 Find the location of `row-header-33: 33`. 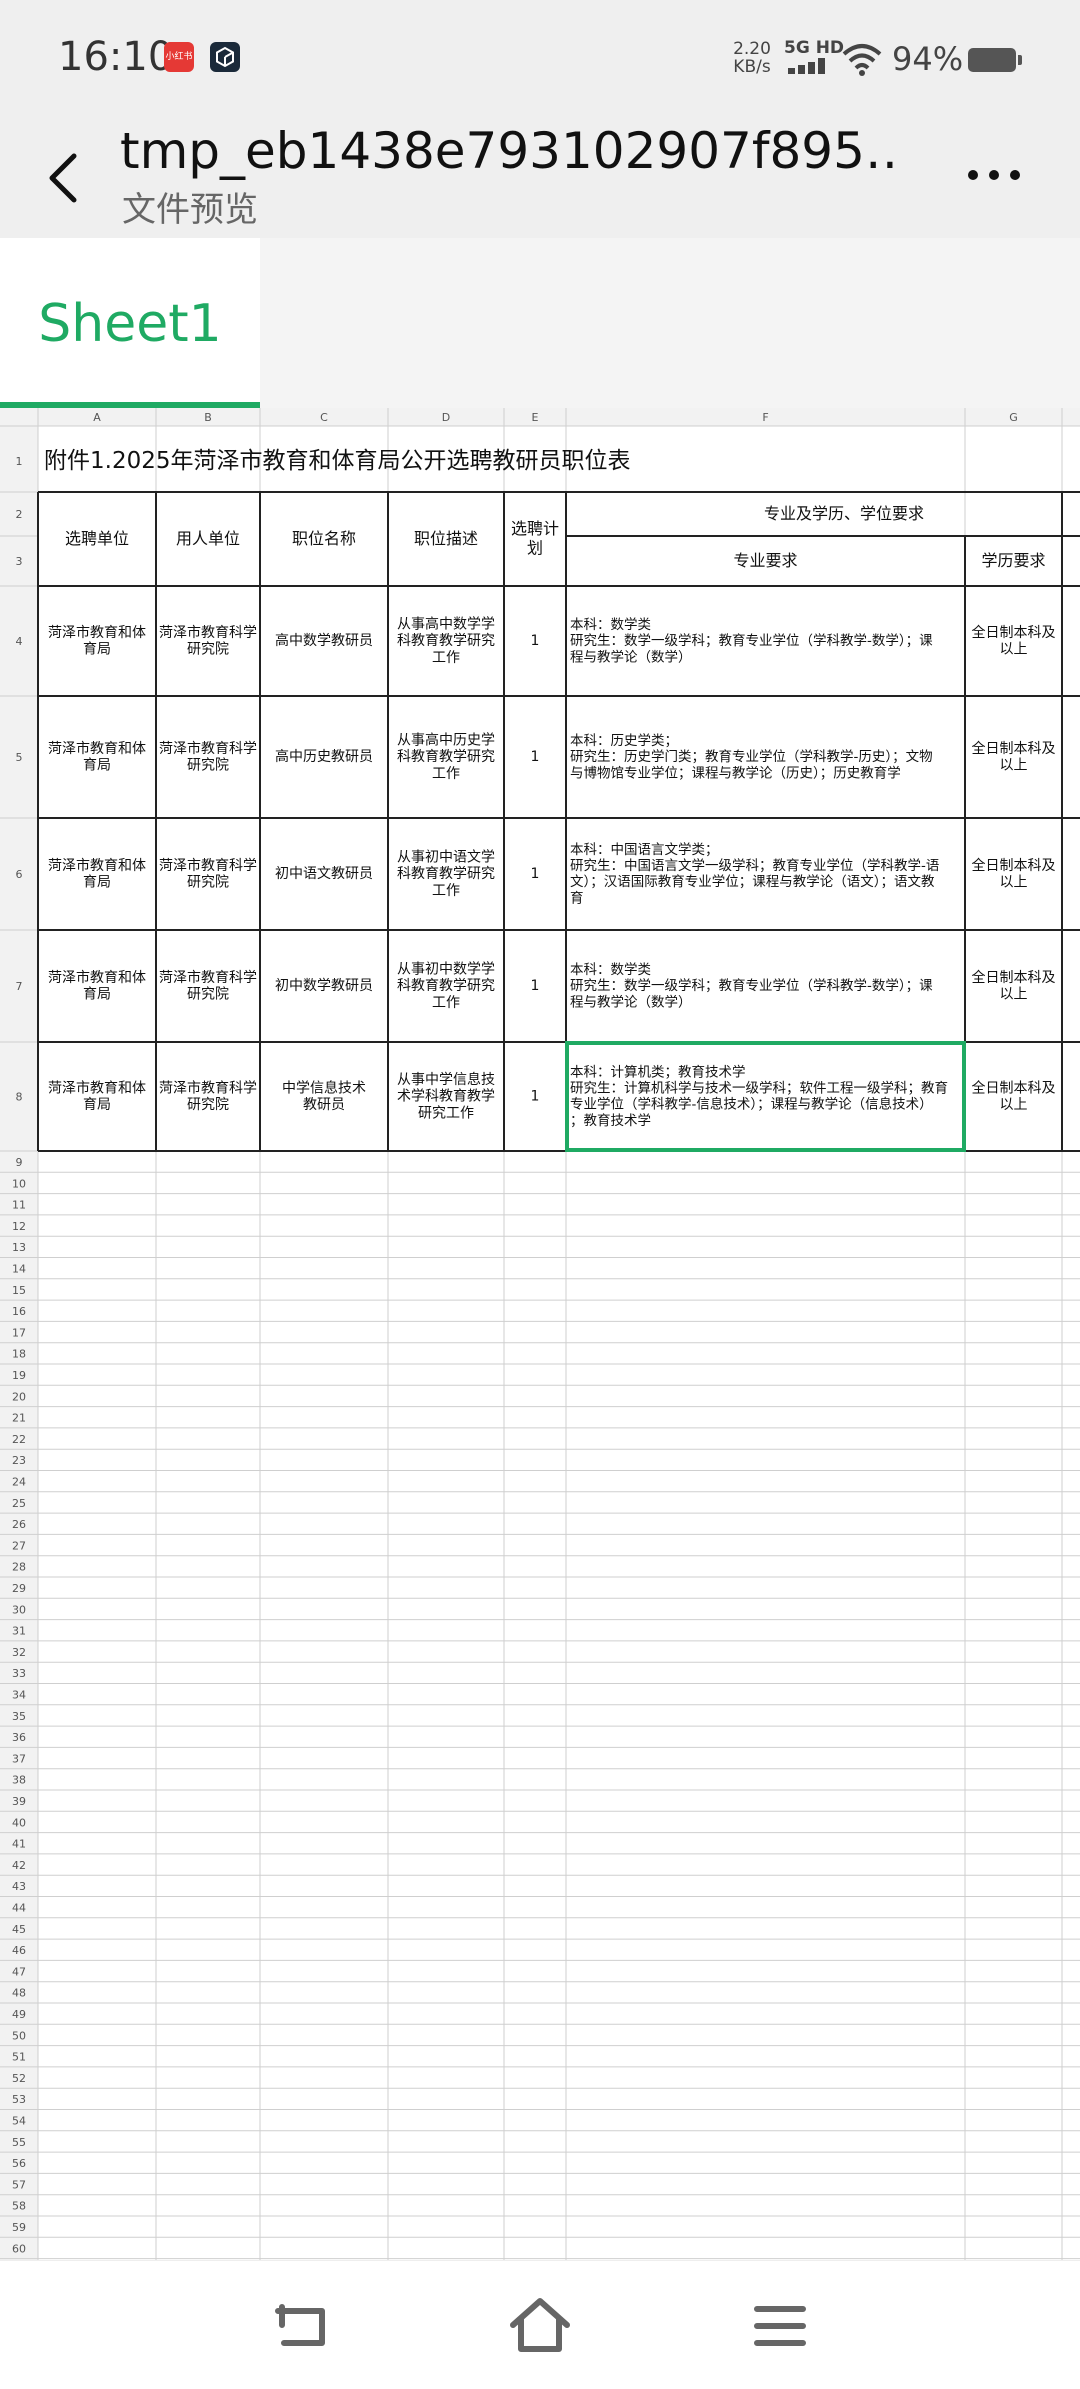

row-header-33: 33 is located at coordinates (19, 1673).